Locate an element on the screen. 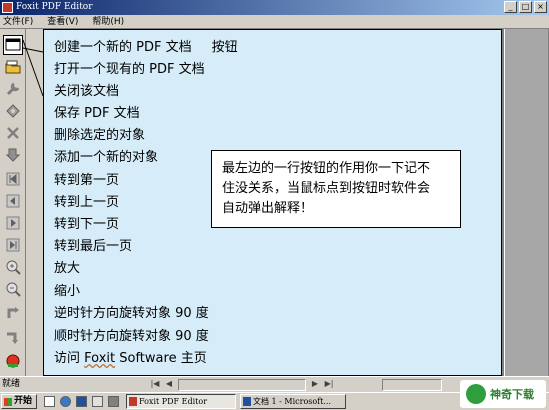 The width and height of the screenshot is (549, 410). menu-view: 查看(V) is located at coordinates (62, 21).